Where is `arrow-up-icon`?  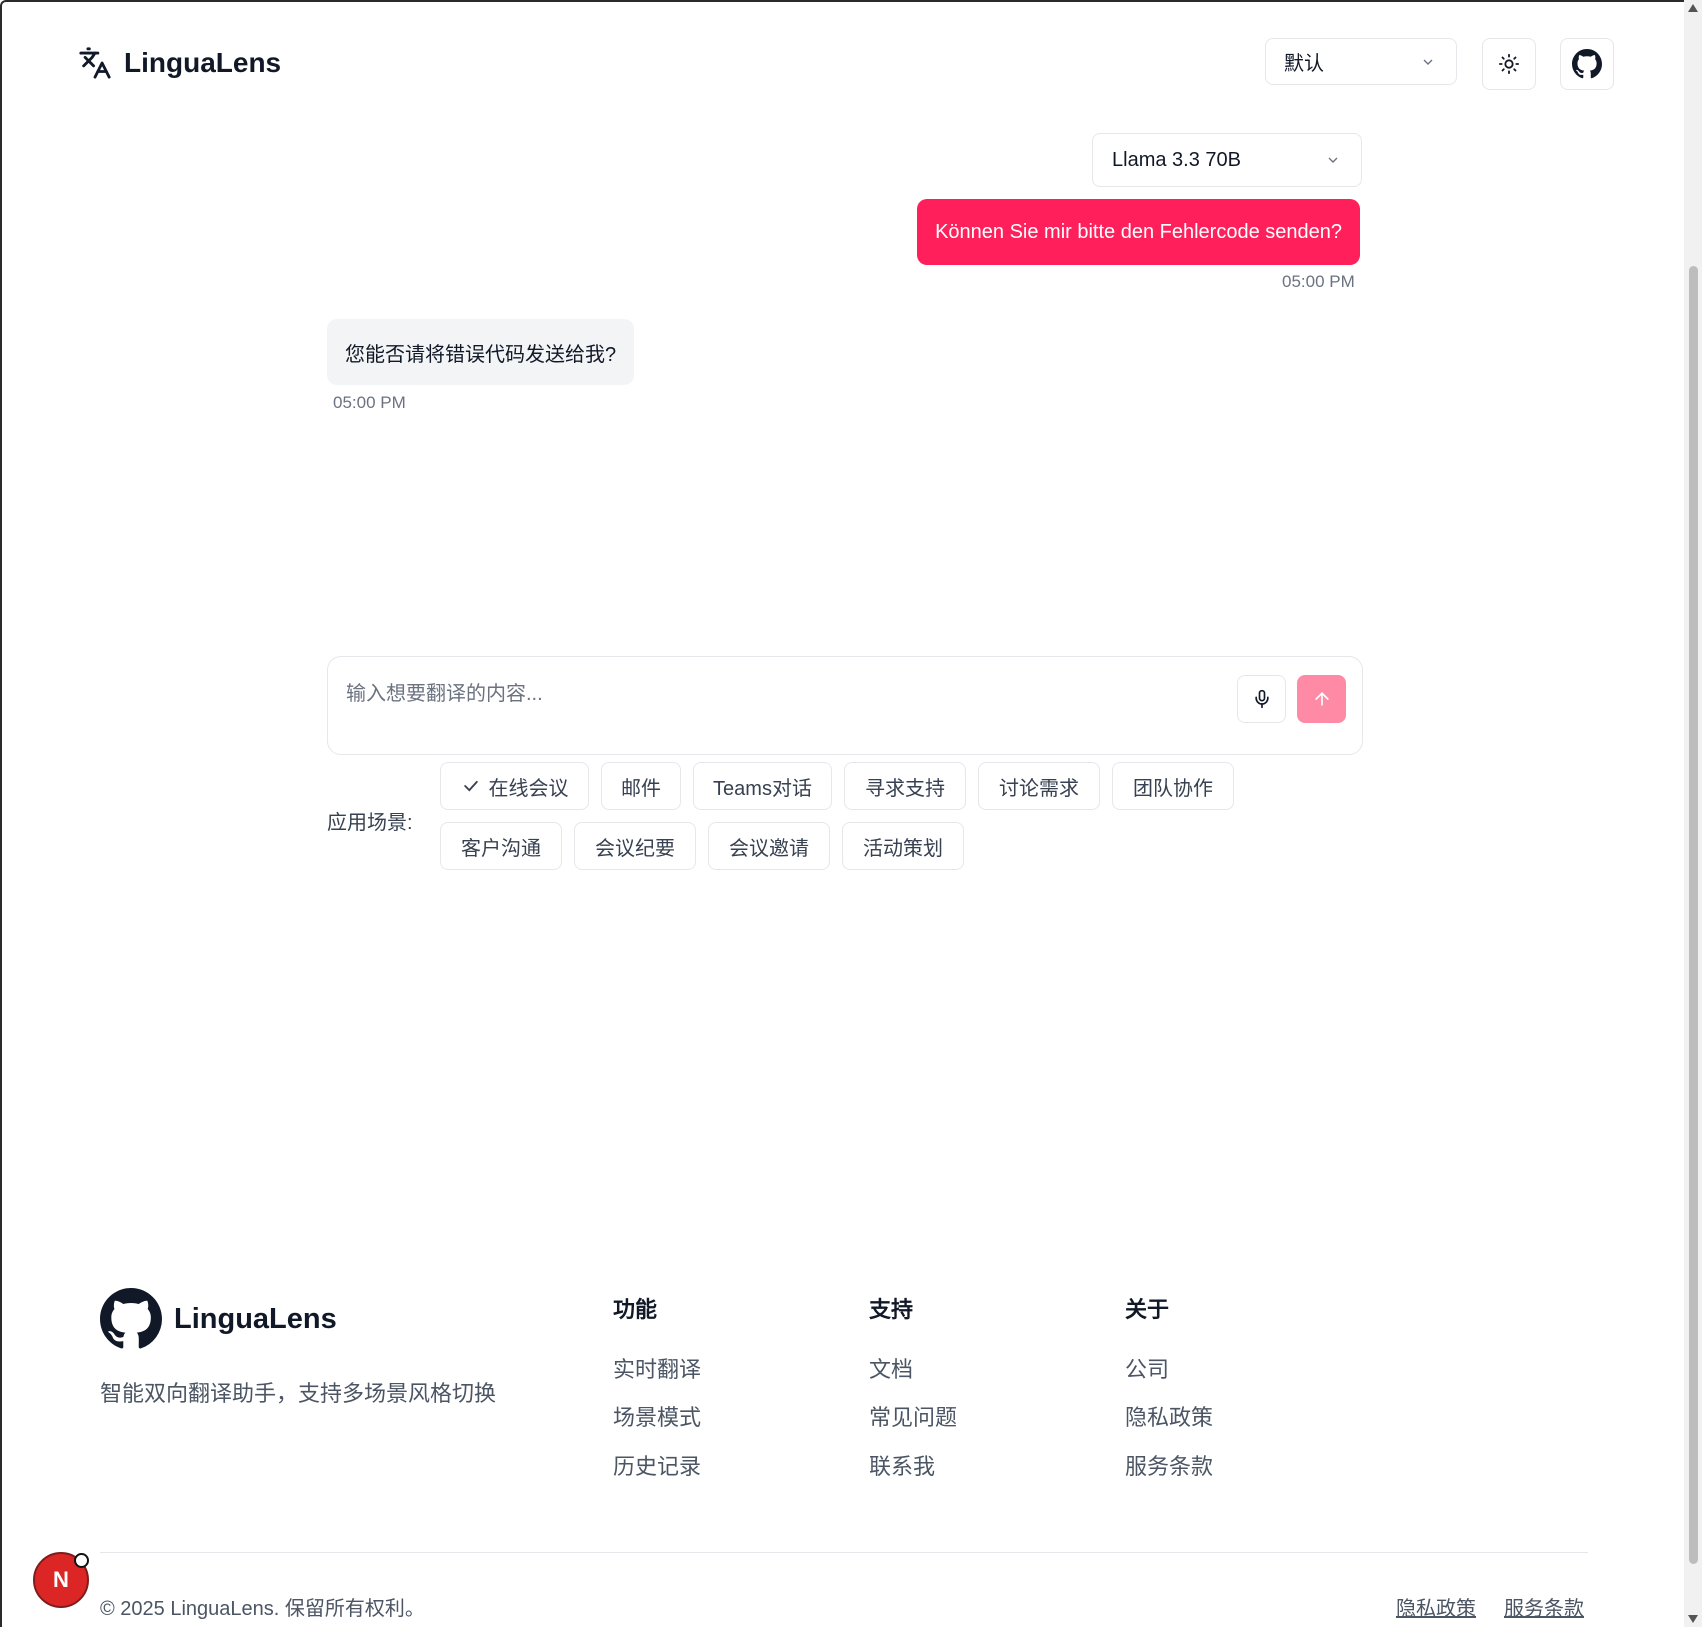
arrow-up-icon is located at coordinates (1321, 698).